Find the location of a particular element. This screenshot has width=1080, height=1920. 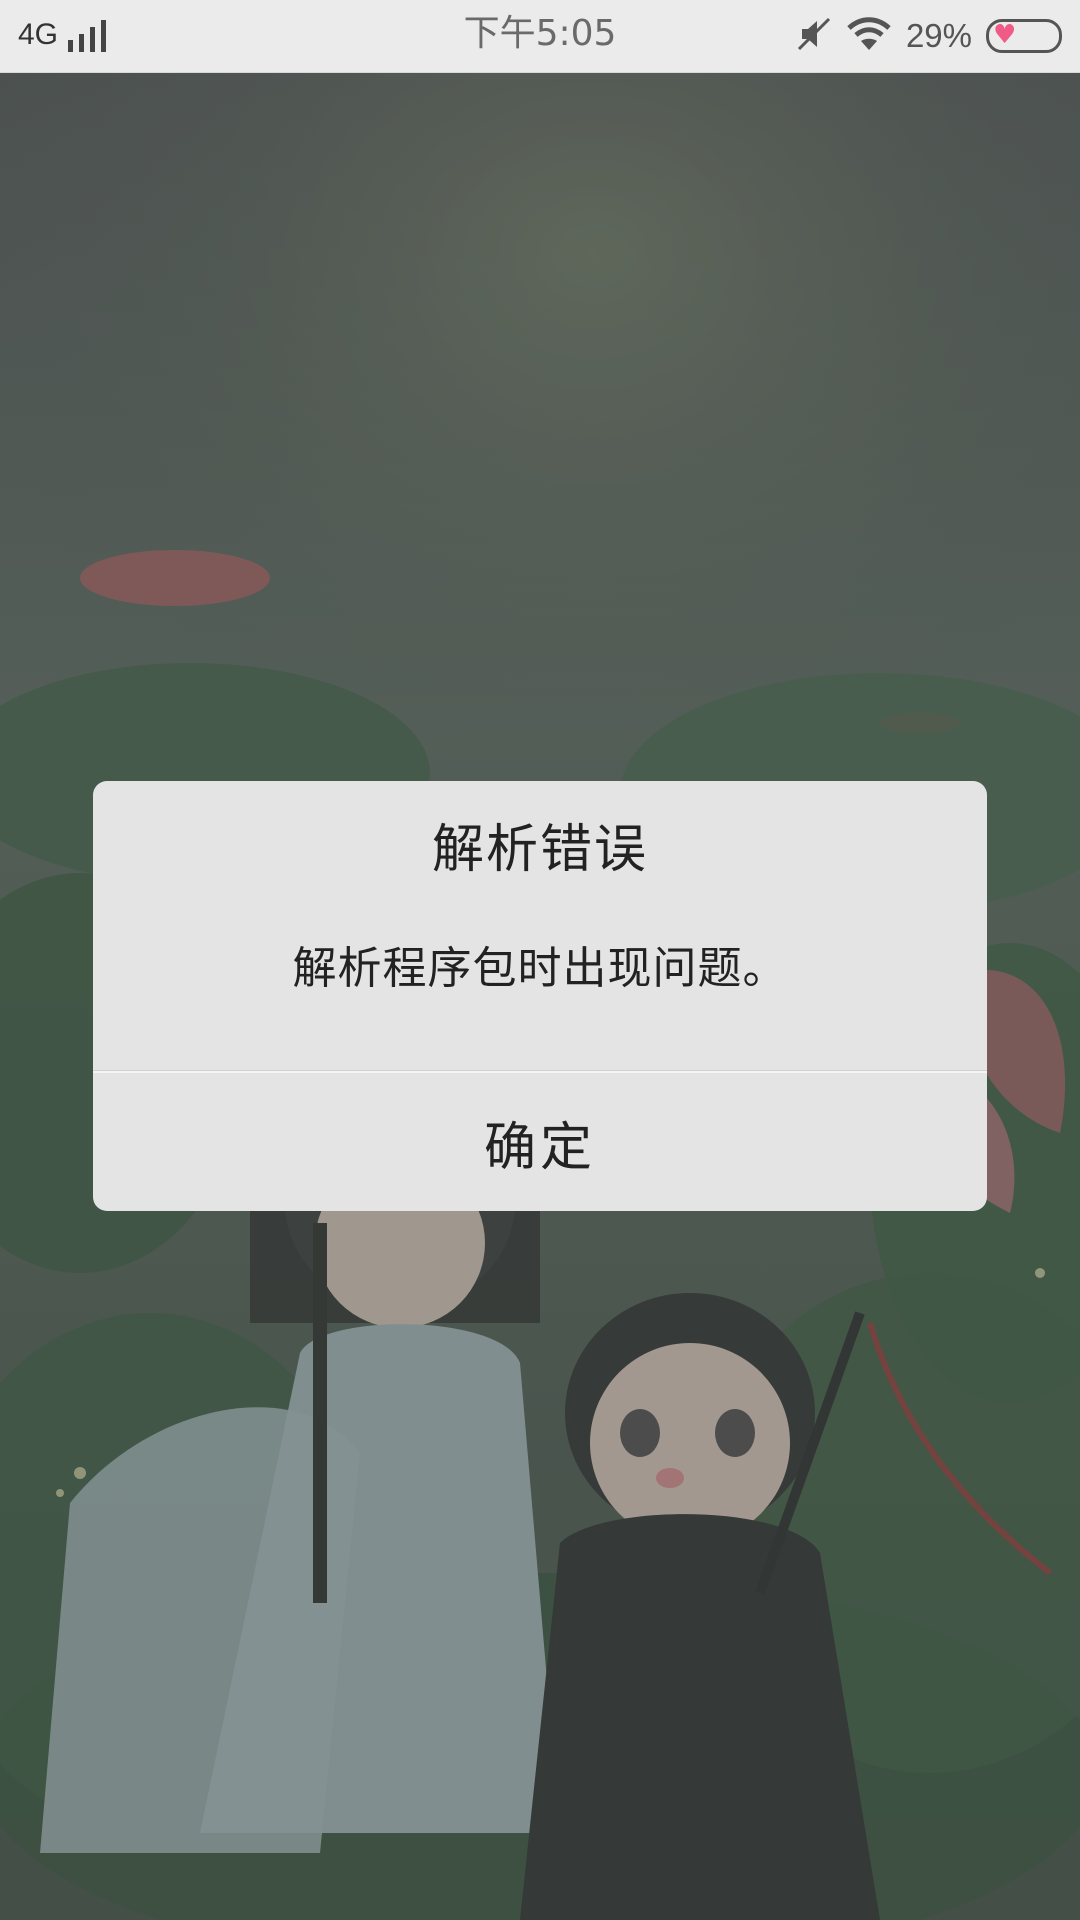

battery-icon: ♥ is located at coordinates (1024, 36).